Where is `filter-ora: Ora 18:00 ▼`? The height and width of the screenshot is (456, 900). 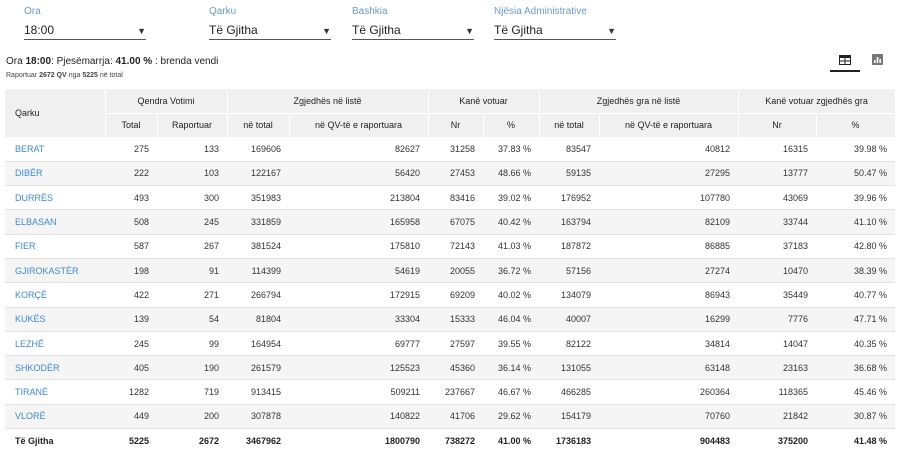
filter-ora: Ora 18:00 ▼ is located at coordinates (85, 23).